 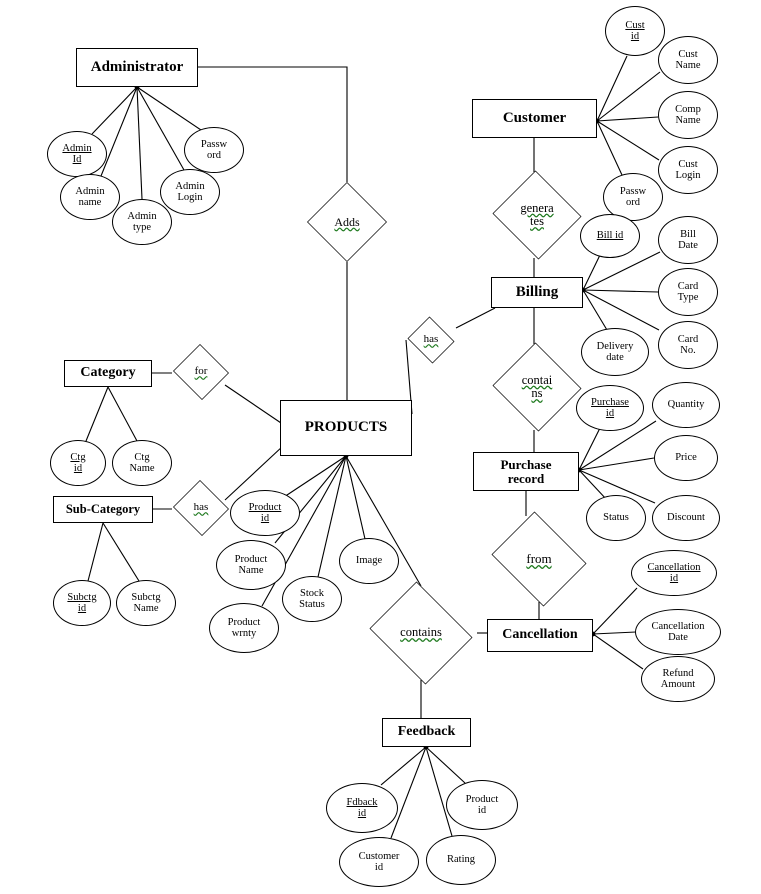 I want to click on connector-cancellation-refund_amount, so click(x=618, y=651).